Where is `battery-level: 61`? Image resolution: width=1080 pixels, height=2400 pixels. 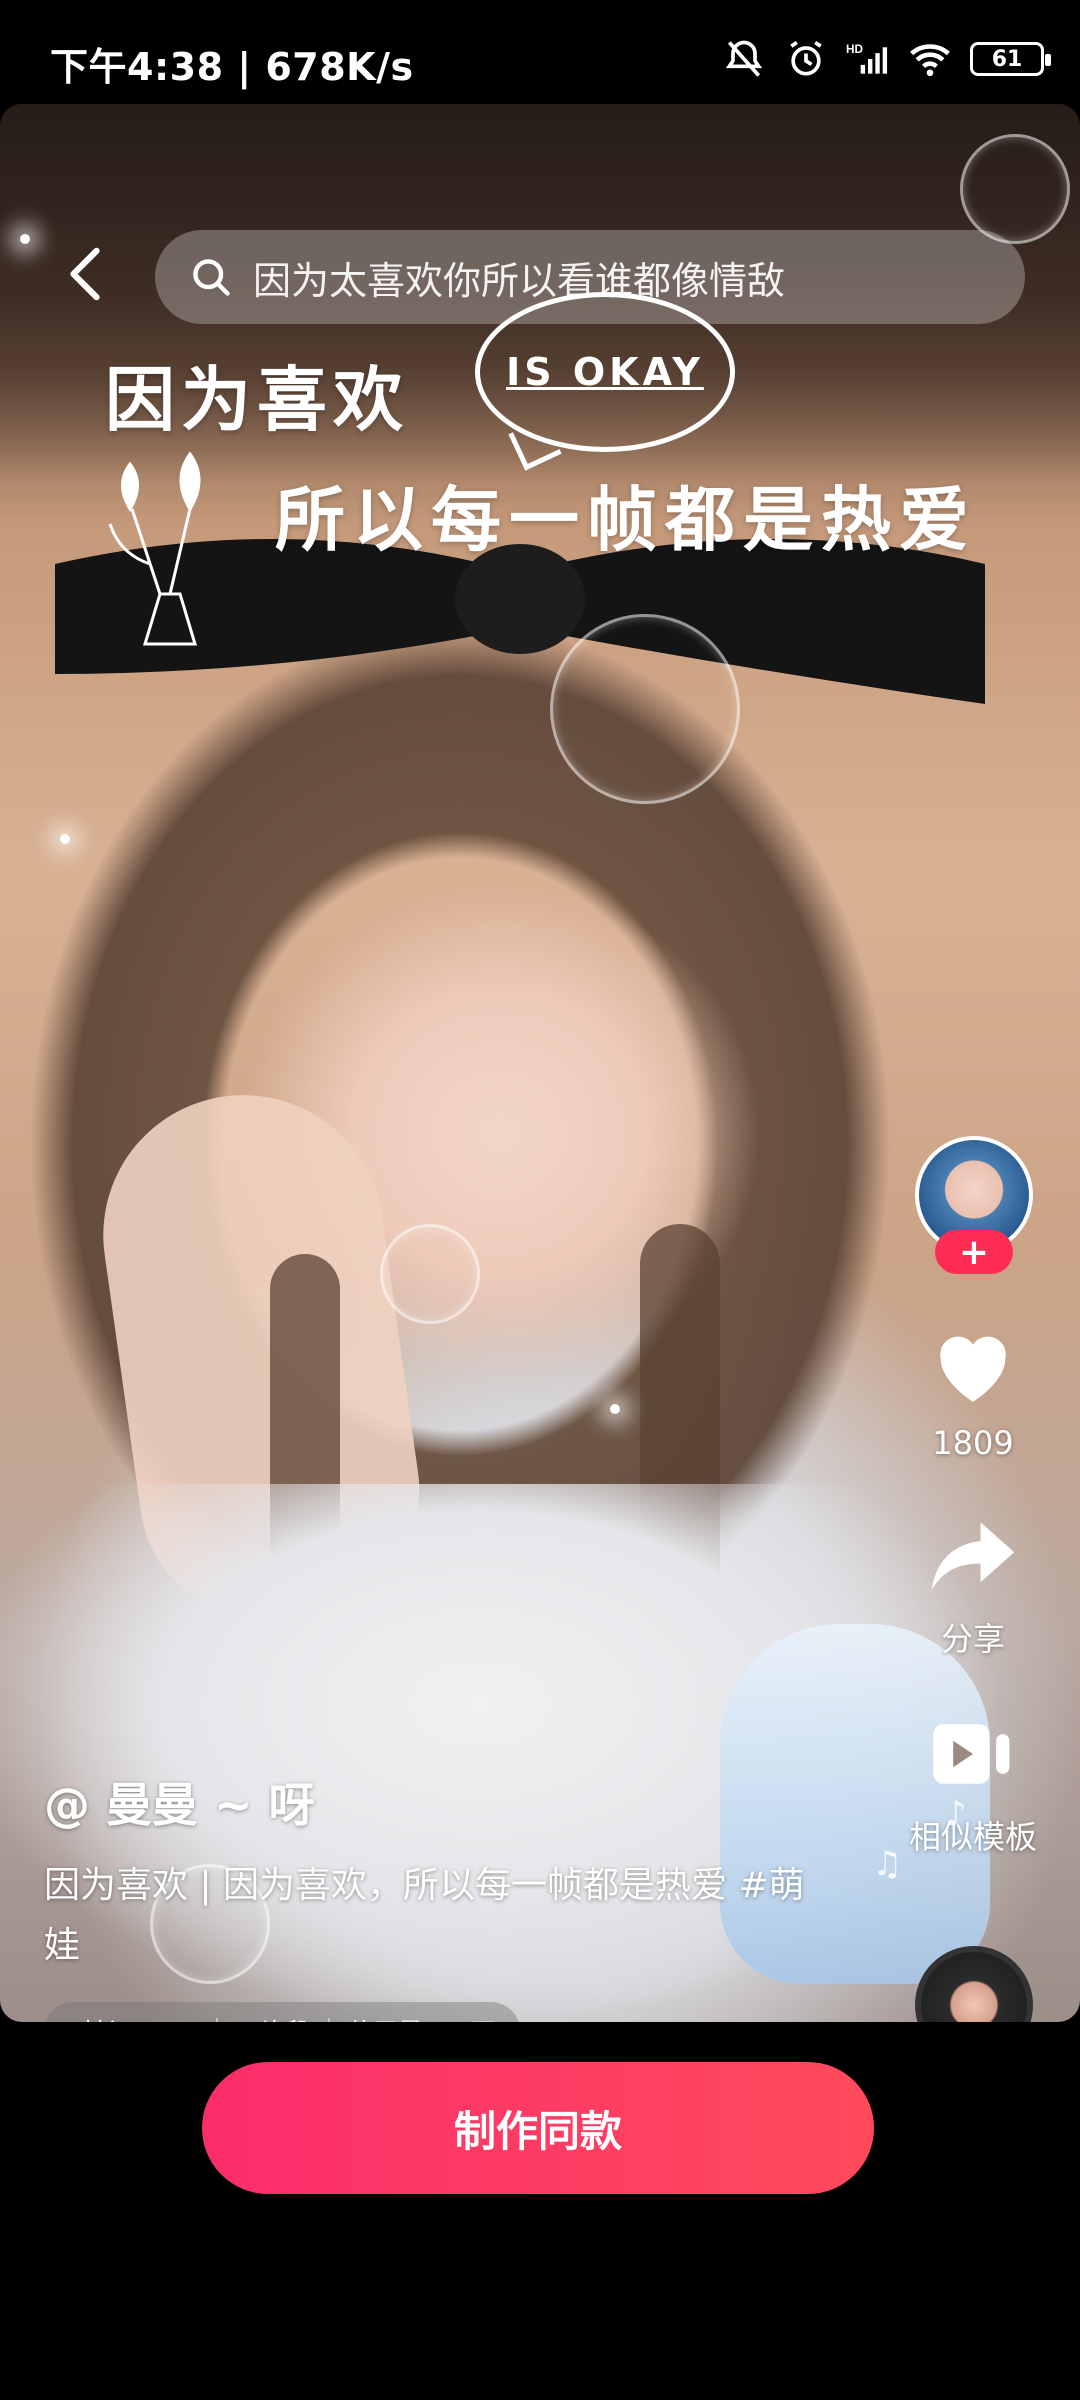
battery-level: 61 is located at coordinates (1007, 59).